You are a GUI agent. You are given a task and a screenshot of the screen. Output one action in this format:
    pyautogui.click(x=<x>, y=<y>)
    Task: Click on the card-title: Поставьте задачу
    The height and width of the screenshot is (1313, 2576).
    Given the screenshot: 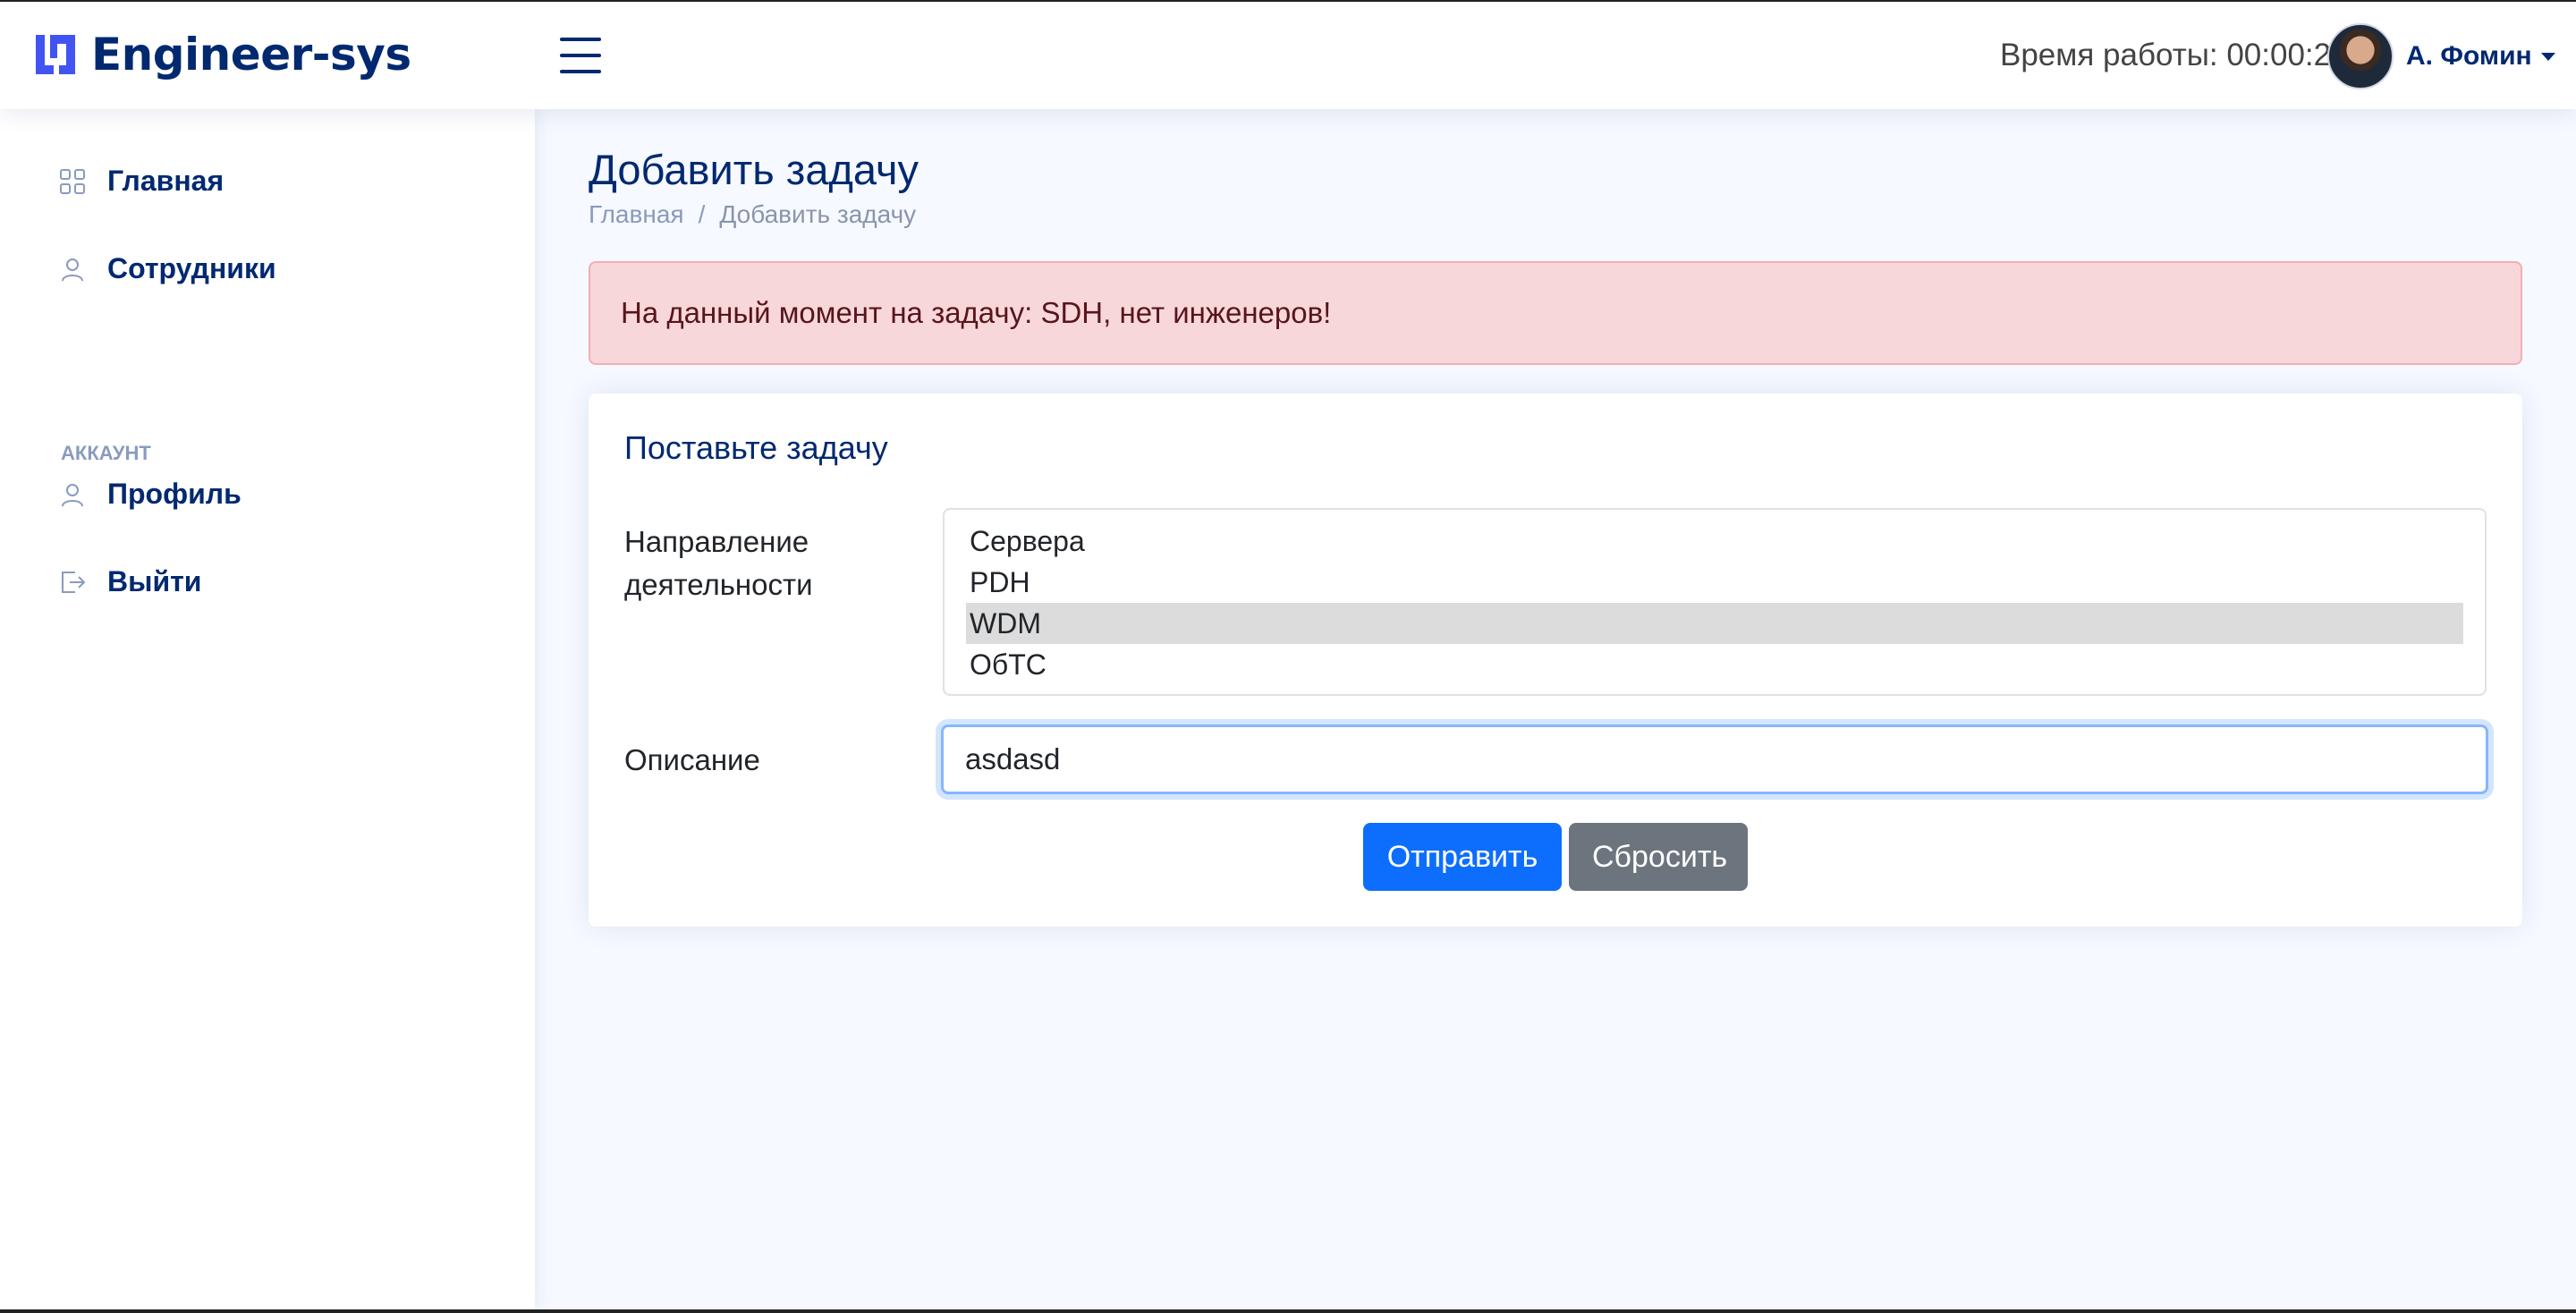 What is the action you would take?
    pyautogui.click(x=756, y=447)
    